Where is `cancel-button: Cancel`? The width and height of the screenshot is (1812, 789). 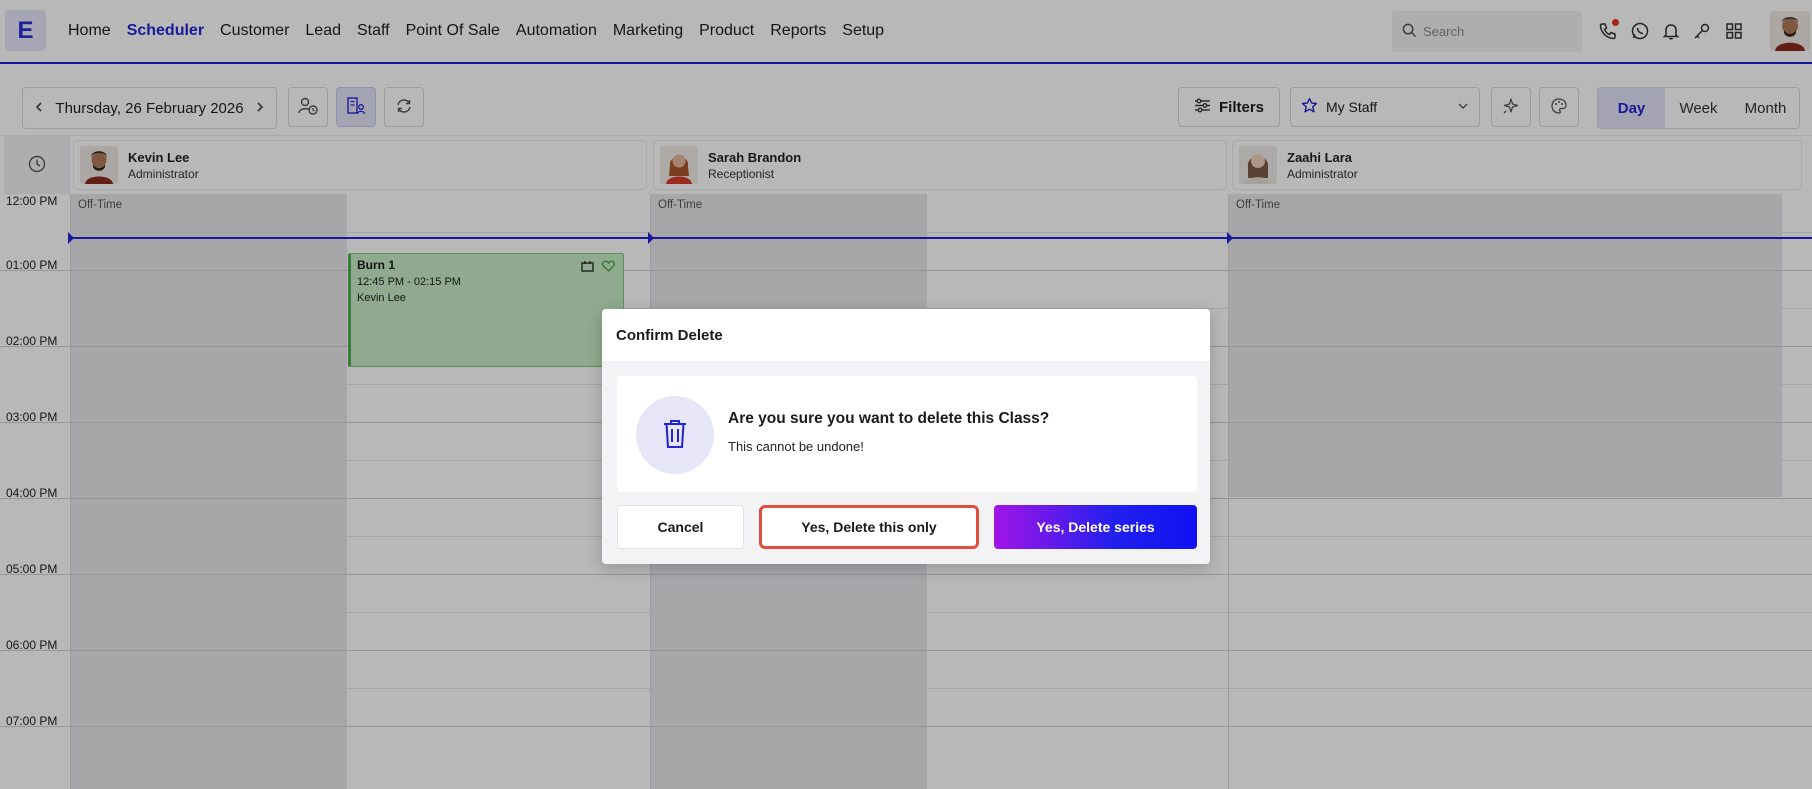
cancel-button: Cancel is located at coordinates (680, 527).